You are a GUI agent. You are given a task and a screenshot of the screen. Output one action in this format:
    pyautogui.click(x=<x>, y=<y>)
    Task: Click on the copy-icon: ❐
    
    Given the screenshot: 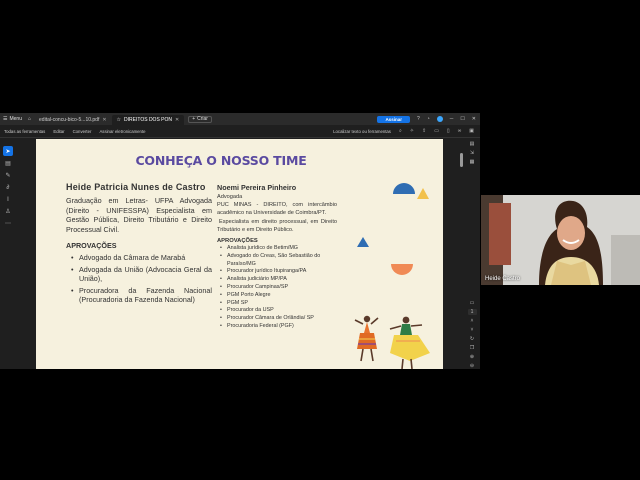 What is the action you would take?
    pyautogui.click(x=472, y=348)
    